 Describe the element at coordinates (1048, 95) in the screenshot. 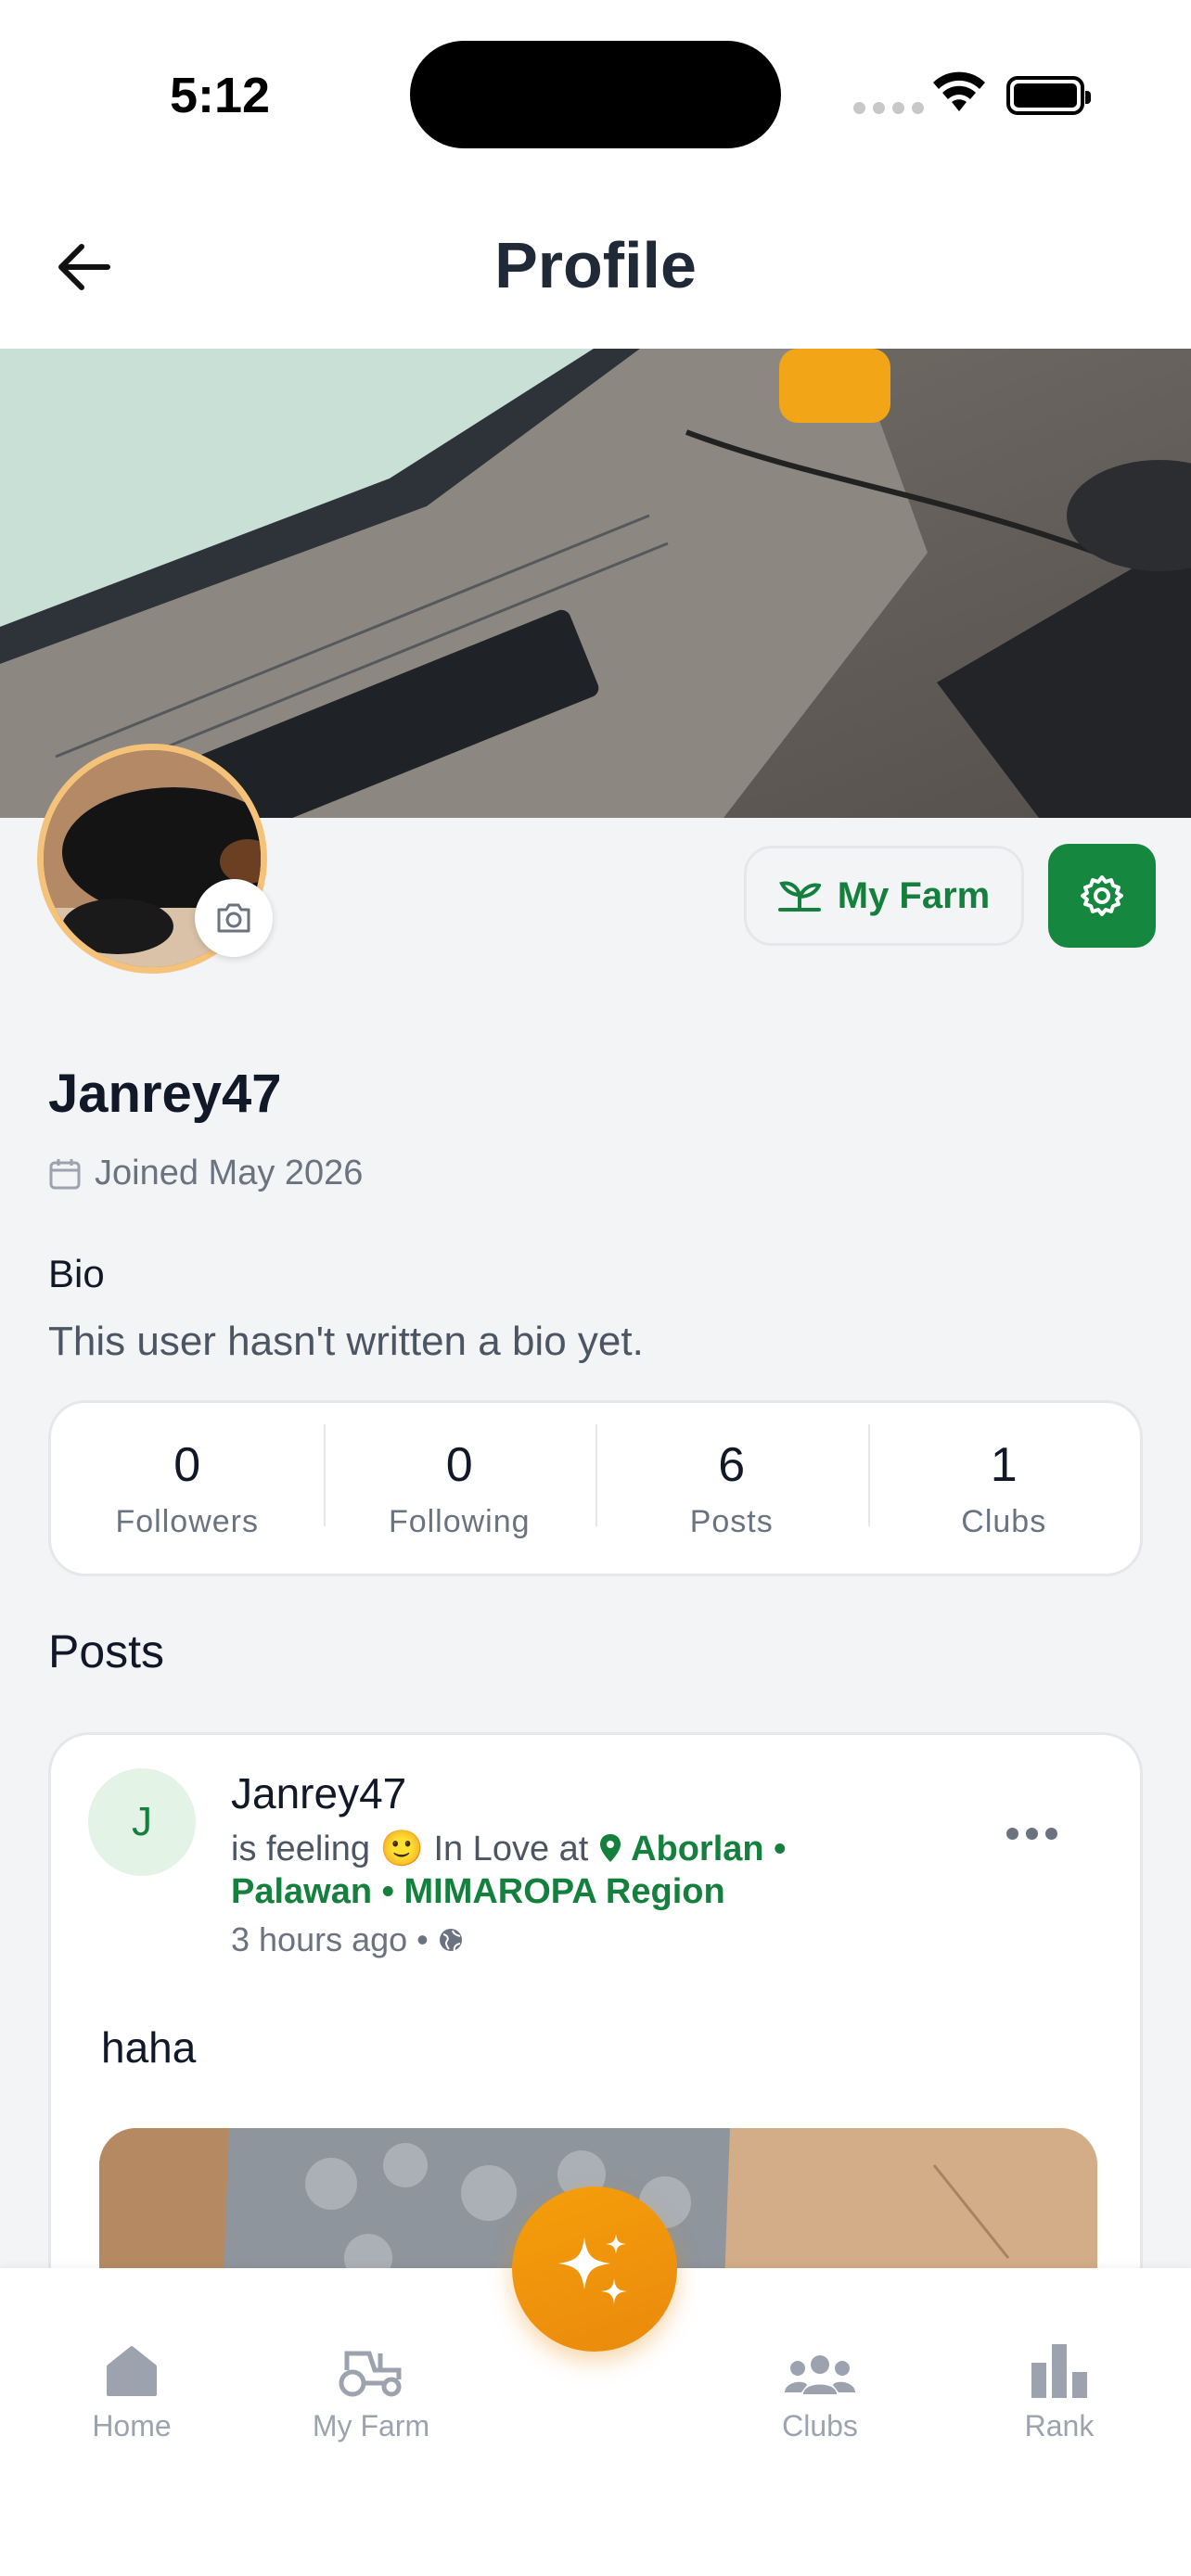

I see `battery-icon` at that location.